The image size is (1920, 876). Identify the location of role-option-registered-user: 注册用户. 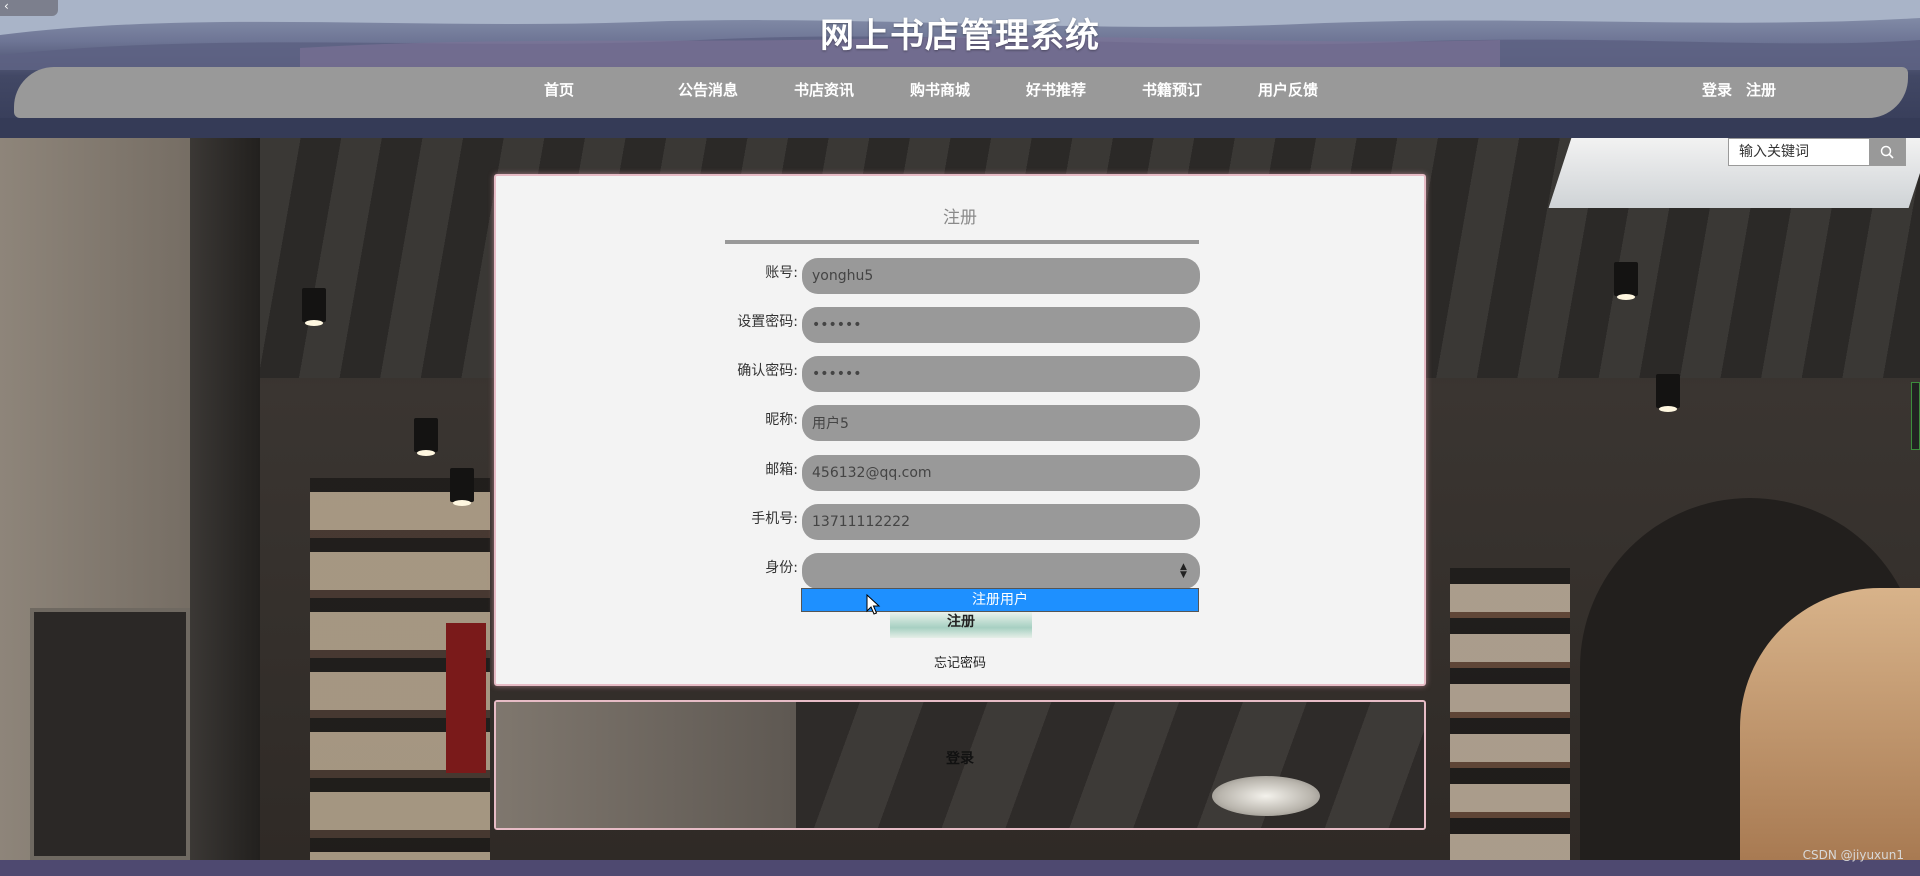
(1000, 600).